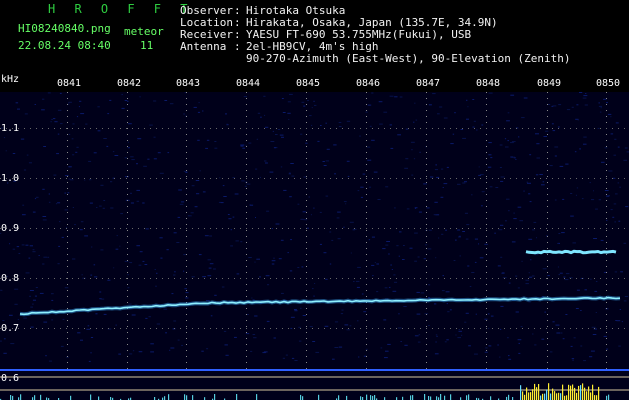 This screenshot has height=400, width=629. What do you see at coordinates (237, 46) in the screenshot?
I see `info-sep: :` at bounding box center [237, 46].